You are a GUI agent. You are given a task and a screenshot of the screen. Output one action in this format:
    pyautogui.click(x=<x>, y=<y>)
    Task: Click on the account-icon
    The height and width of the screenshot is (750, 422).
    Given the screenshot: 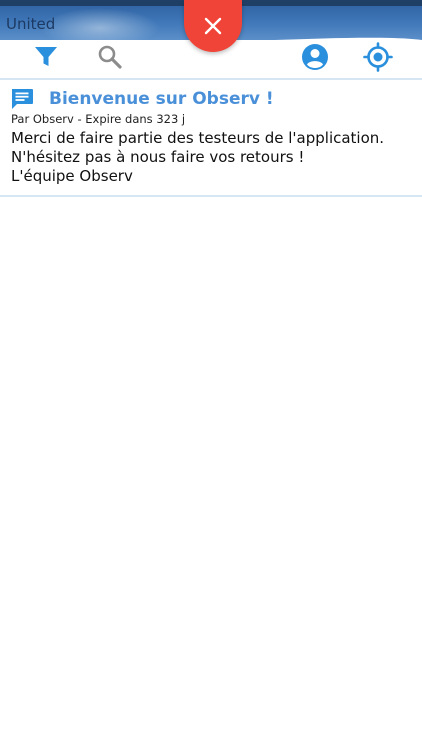 What is the action you would take?
    pyautogui.click(x=315, y=57)
    